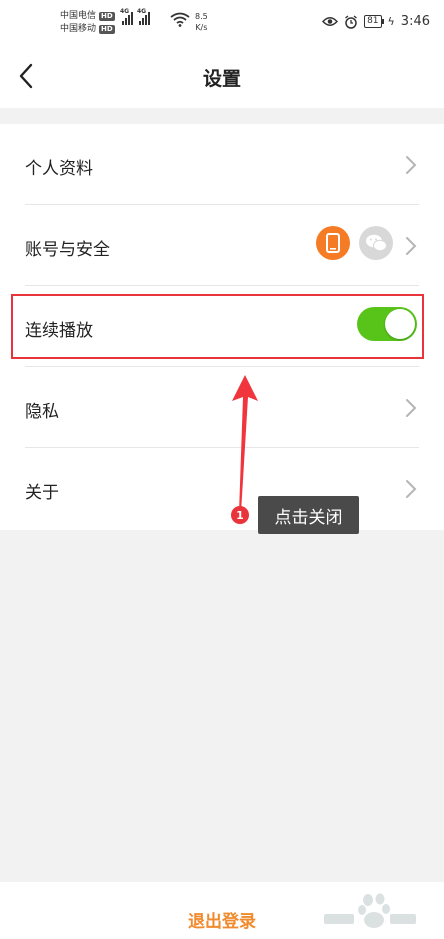 Image resolution: width=444 pixels, height=939 pixels. Describe the element at coordinates (222, 164) in the screenshot. I see `settings-item-profile: 个人资料` at that location.